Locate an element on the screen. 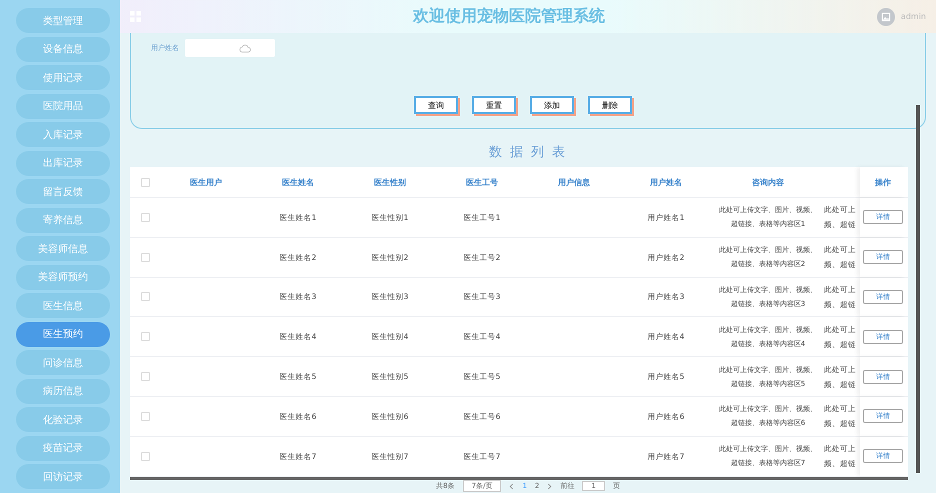  column-header: 医生姓名 is located at coordinates (298, 182).